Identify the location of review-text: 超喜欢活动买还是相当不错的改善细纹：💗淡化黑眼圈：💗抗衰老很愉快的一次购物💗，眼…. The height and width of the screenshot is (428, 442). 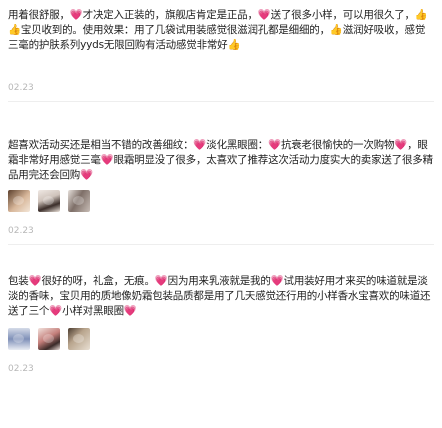
(220, 160).